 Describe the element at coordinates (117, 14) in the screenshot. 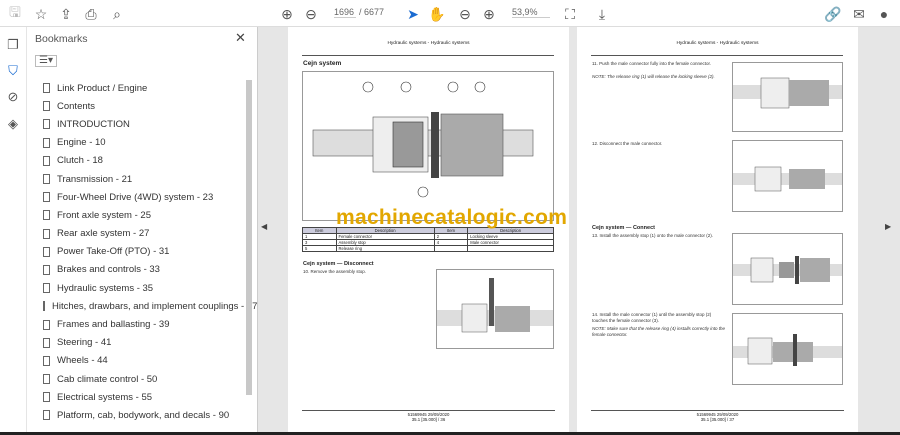

I see `search-icon: ⌕` at that location.